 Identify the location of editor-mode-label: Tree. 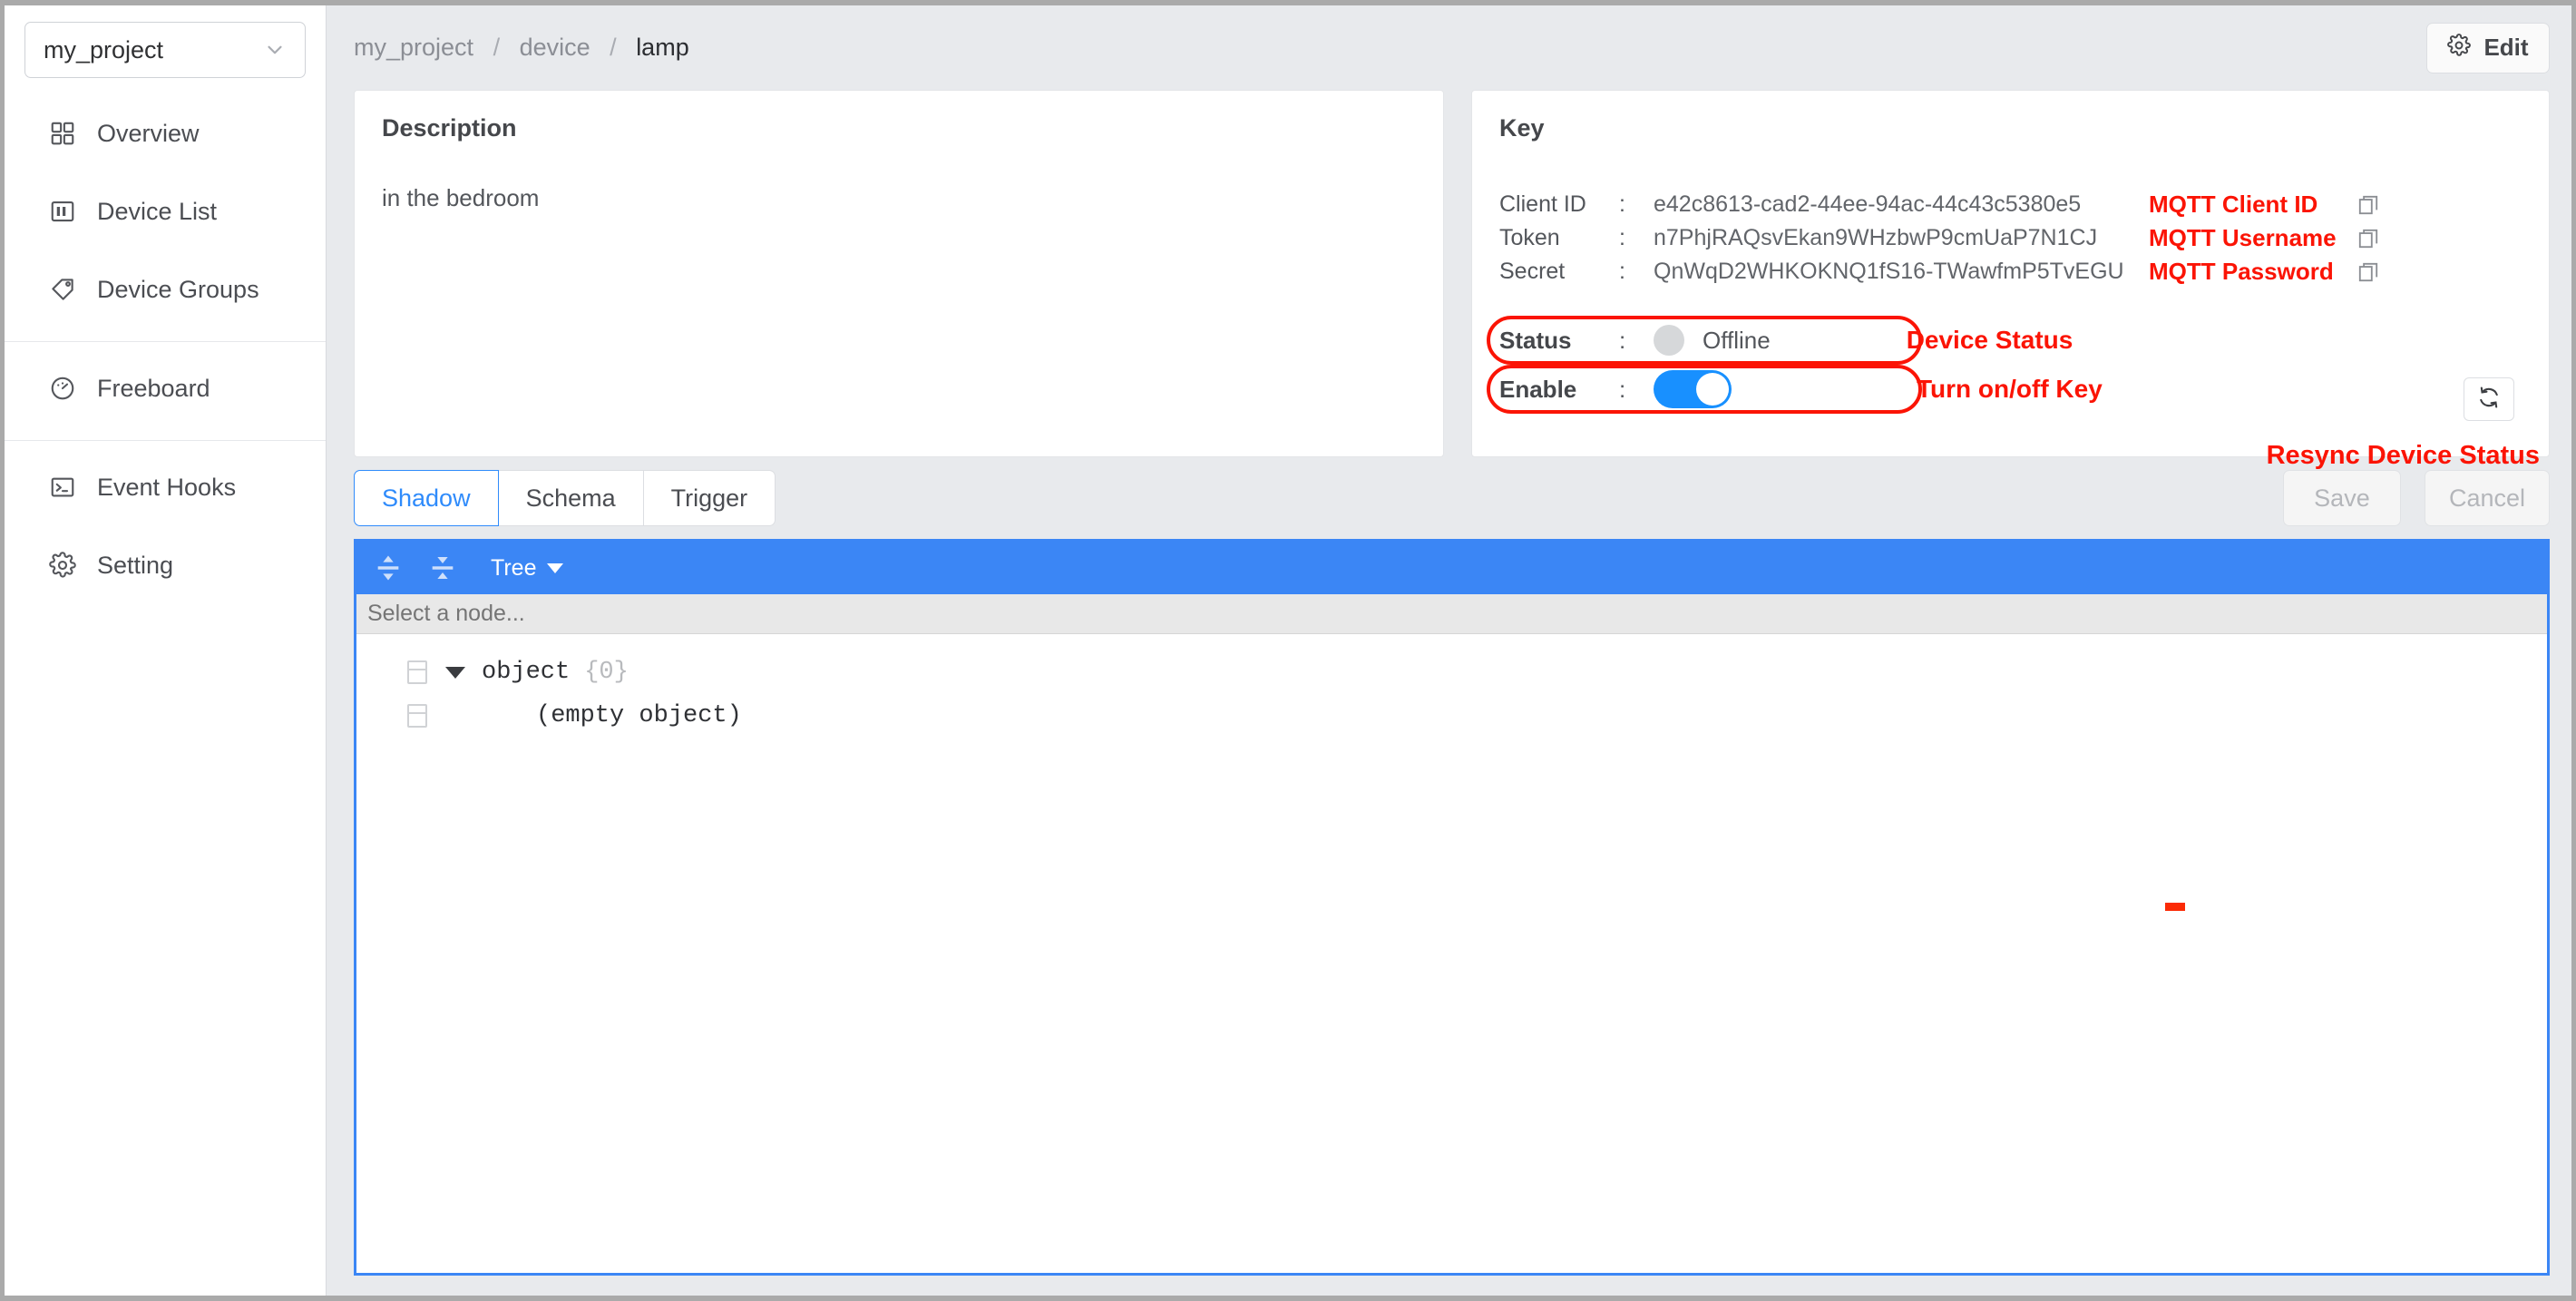
(514, 567).